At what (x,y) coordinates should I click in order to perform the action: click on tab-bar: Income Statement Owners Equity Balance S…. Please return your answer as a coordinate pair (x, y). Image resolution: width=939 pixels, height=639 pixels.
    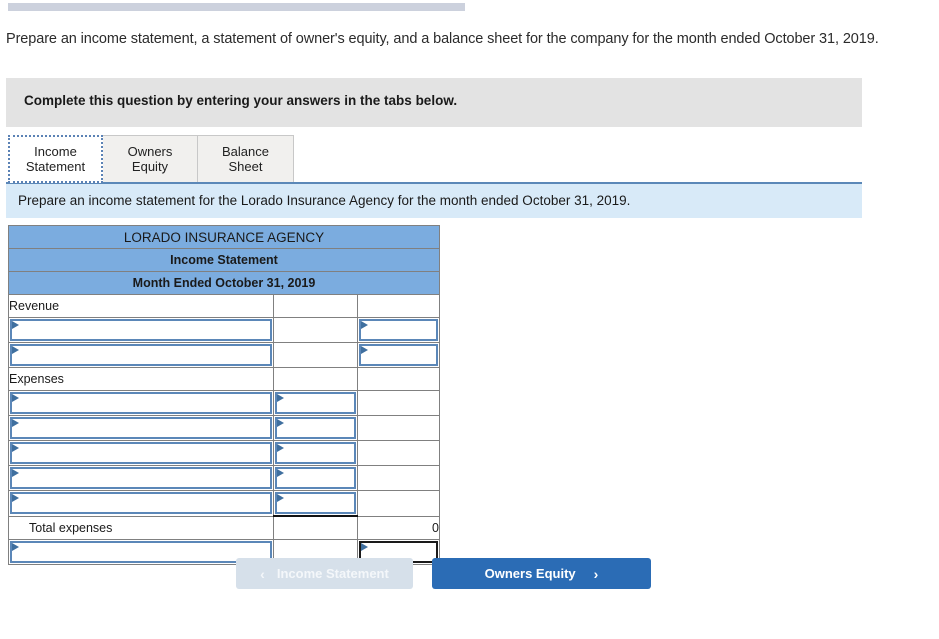
    Looking at the image, I should click on (151, 159).